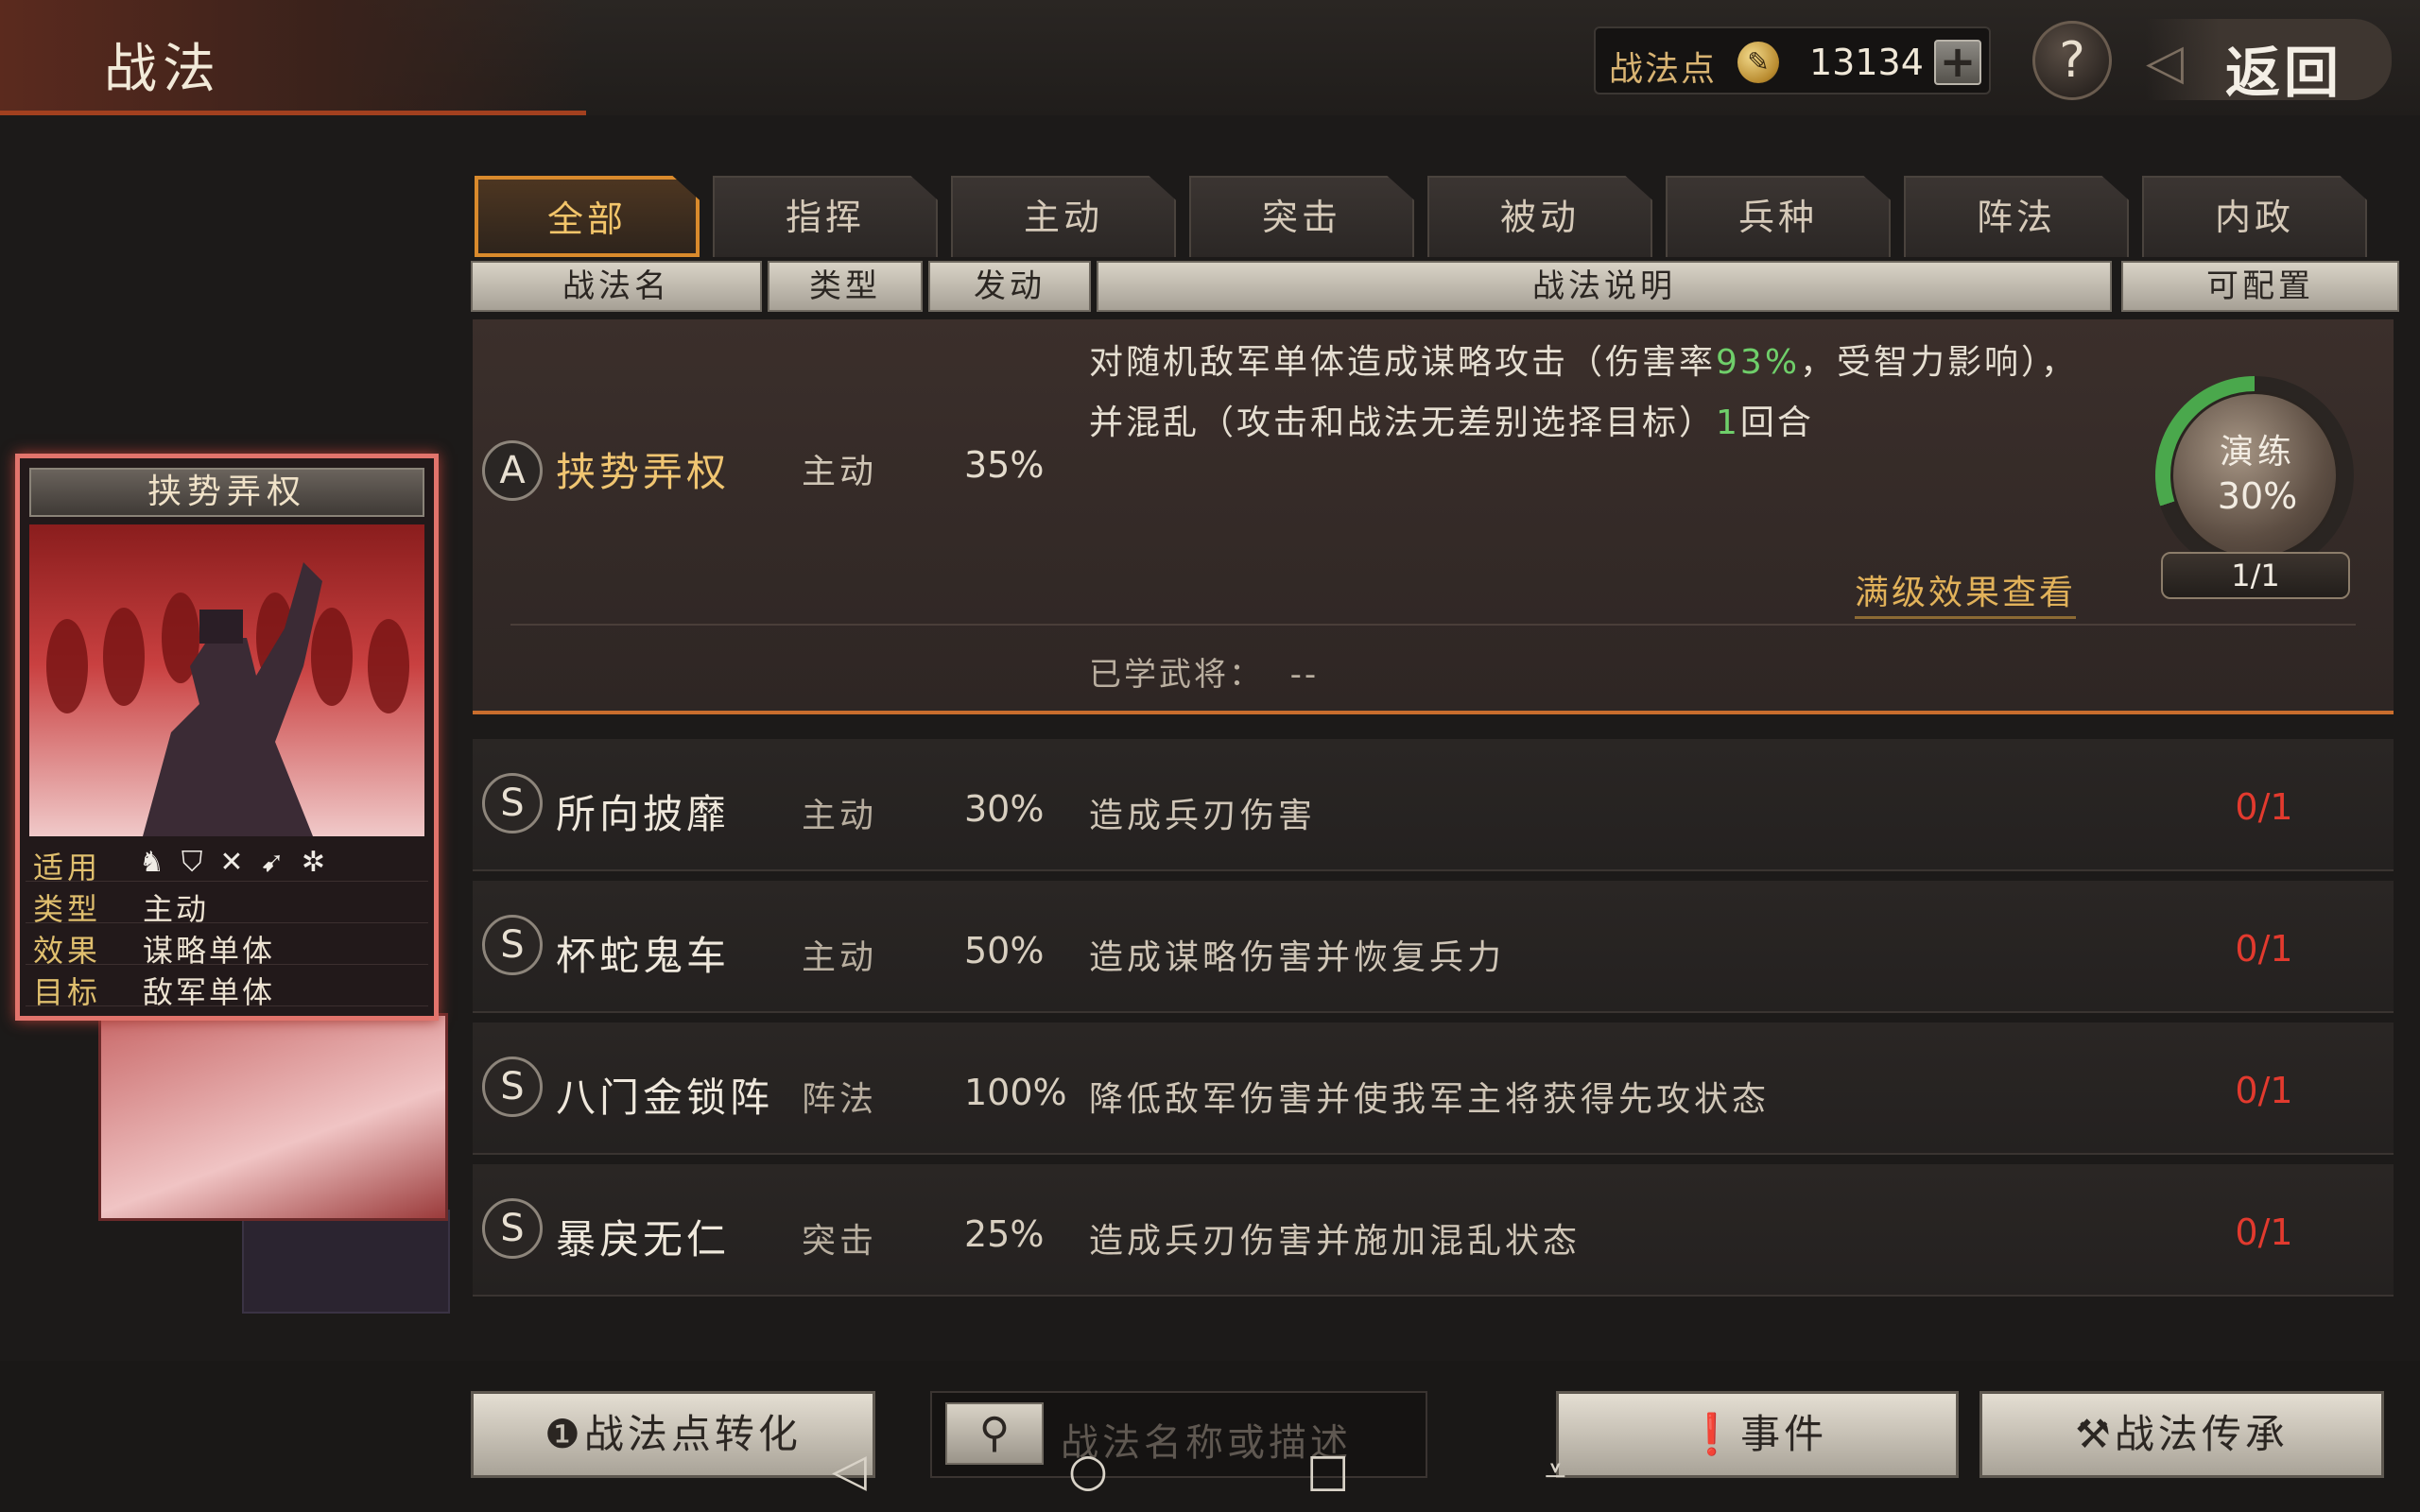  Describe the element at coordinates (201, 862) in the screenshot. I see `shield-icon: ⛉` at that location.